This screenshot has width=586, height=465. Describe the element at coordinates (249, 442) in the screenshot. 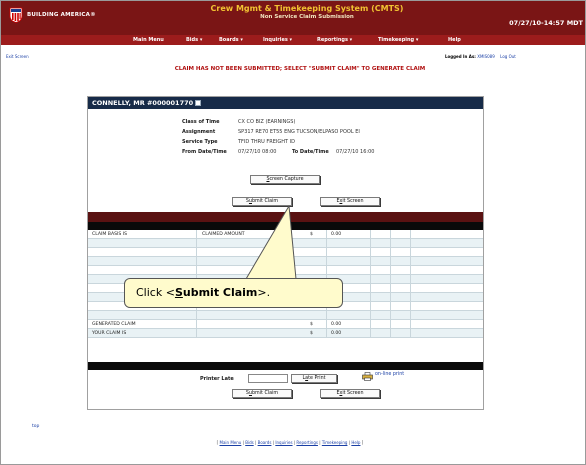

I see `footer-link-bids: Bids` at that location.